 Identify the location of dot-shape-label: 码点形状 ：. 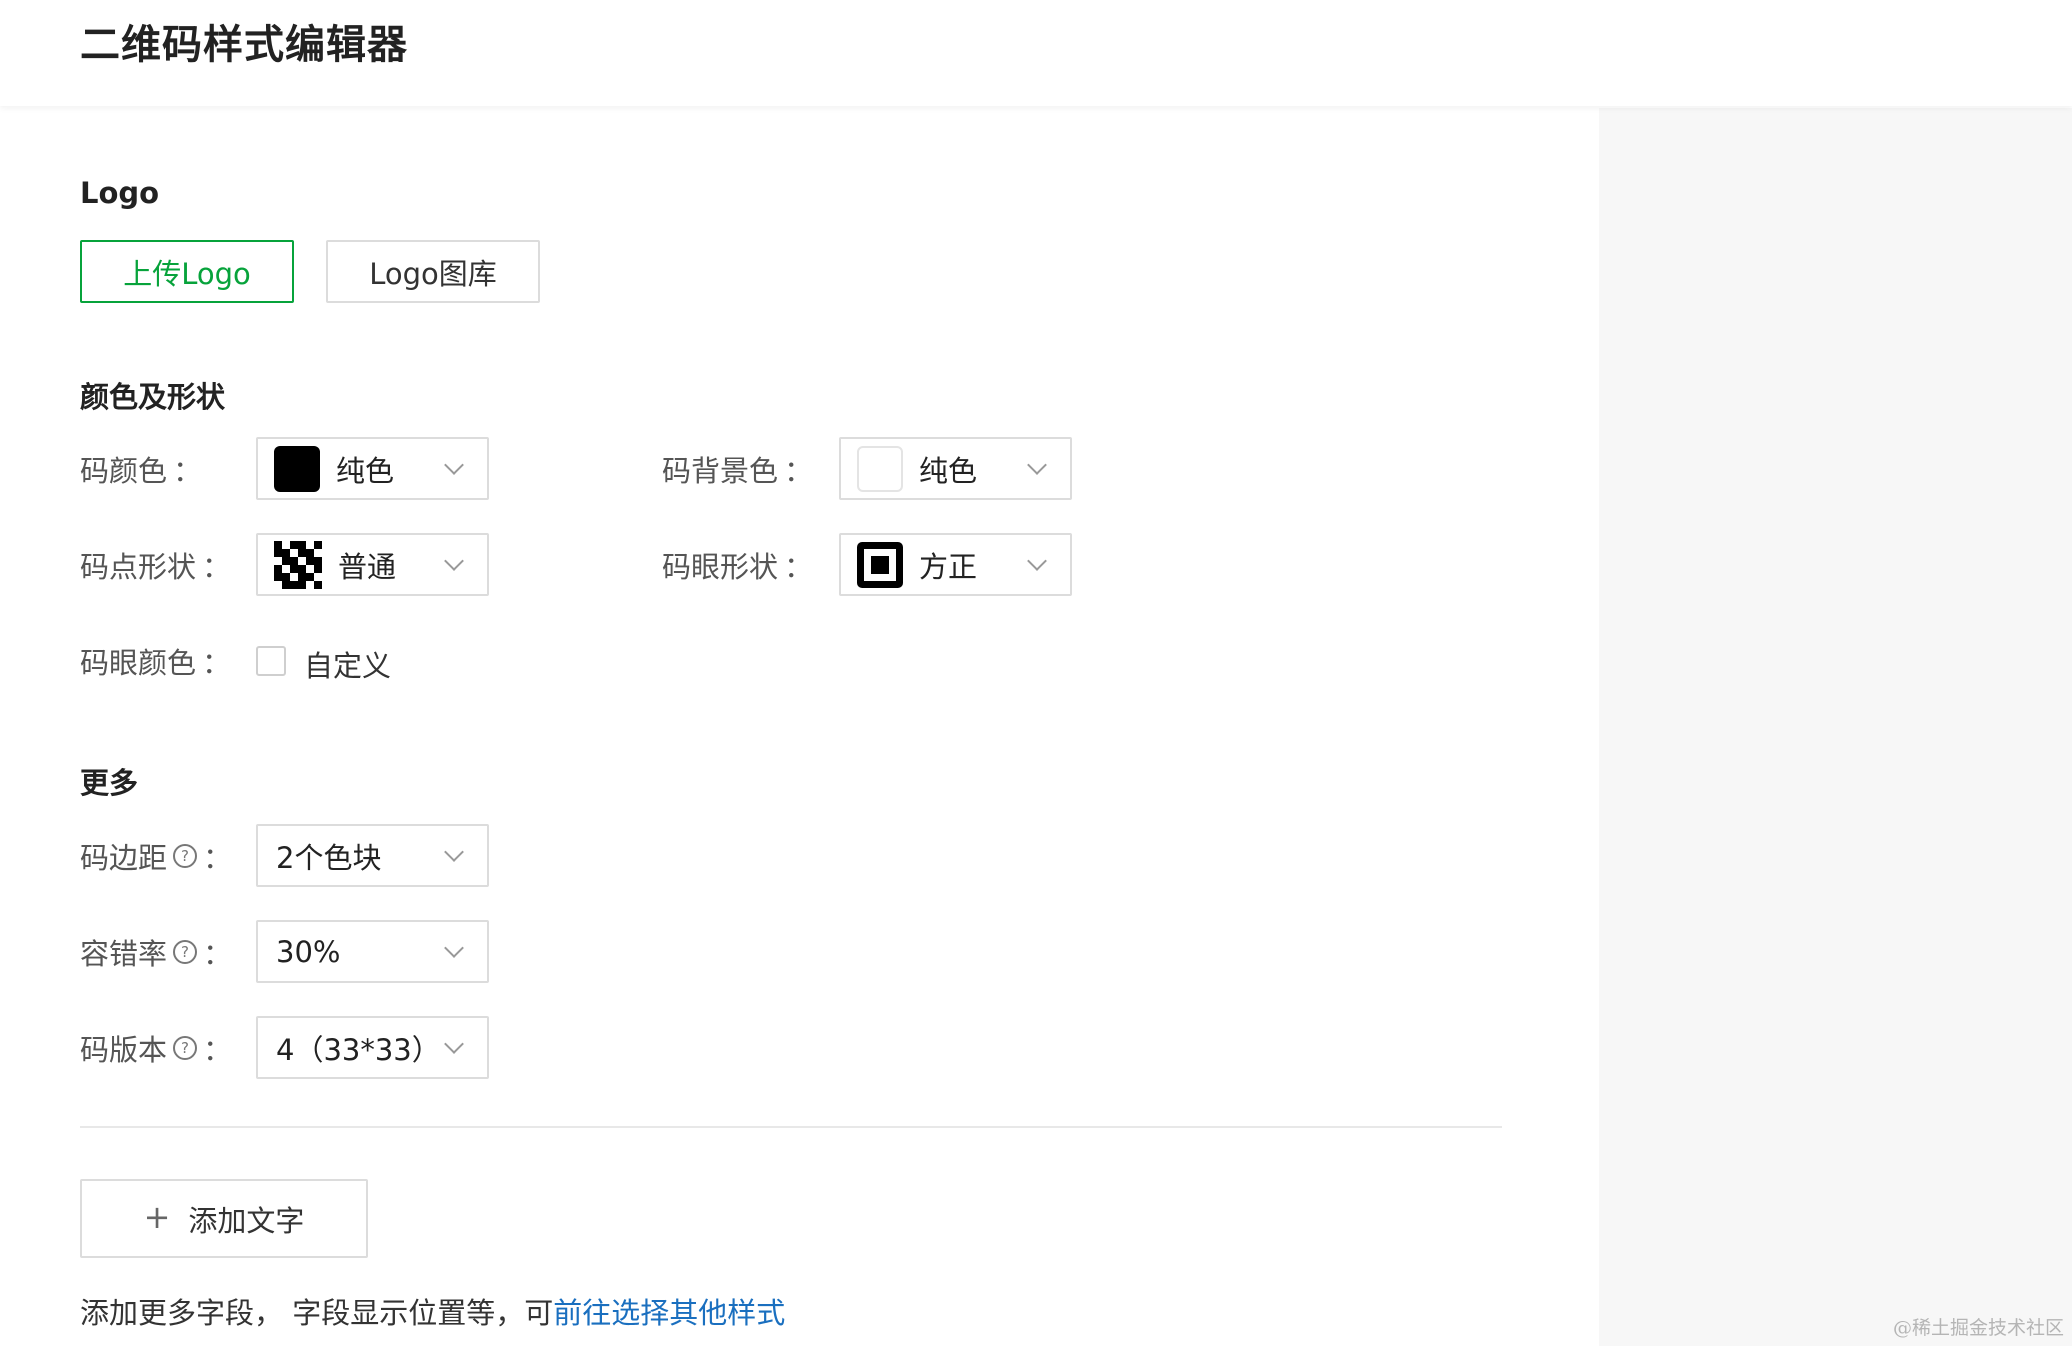
(155, 564).